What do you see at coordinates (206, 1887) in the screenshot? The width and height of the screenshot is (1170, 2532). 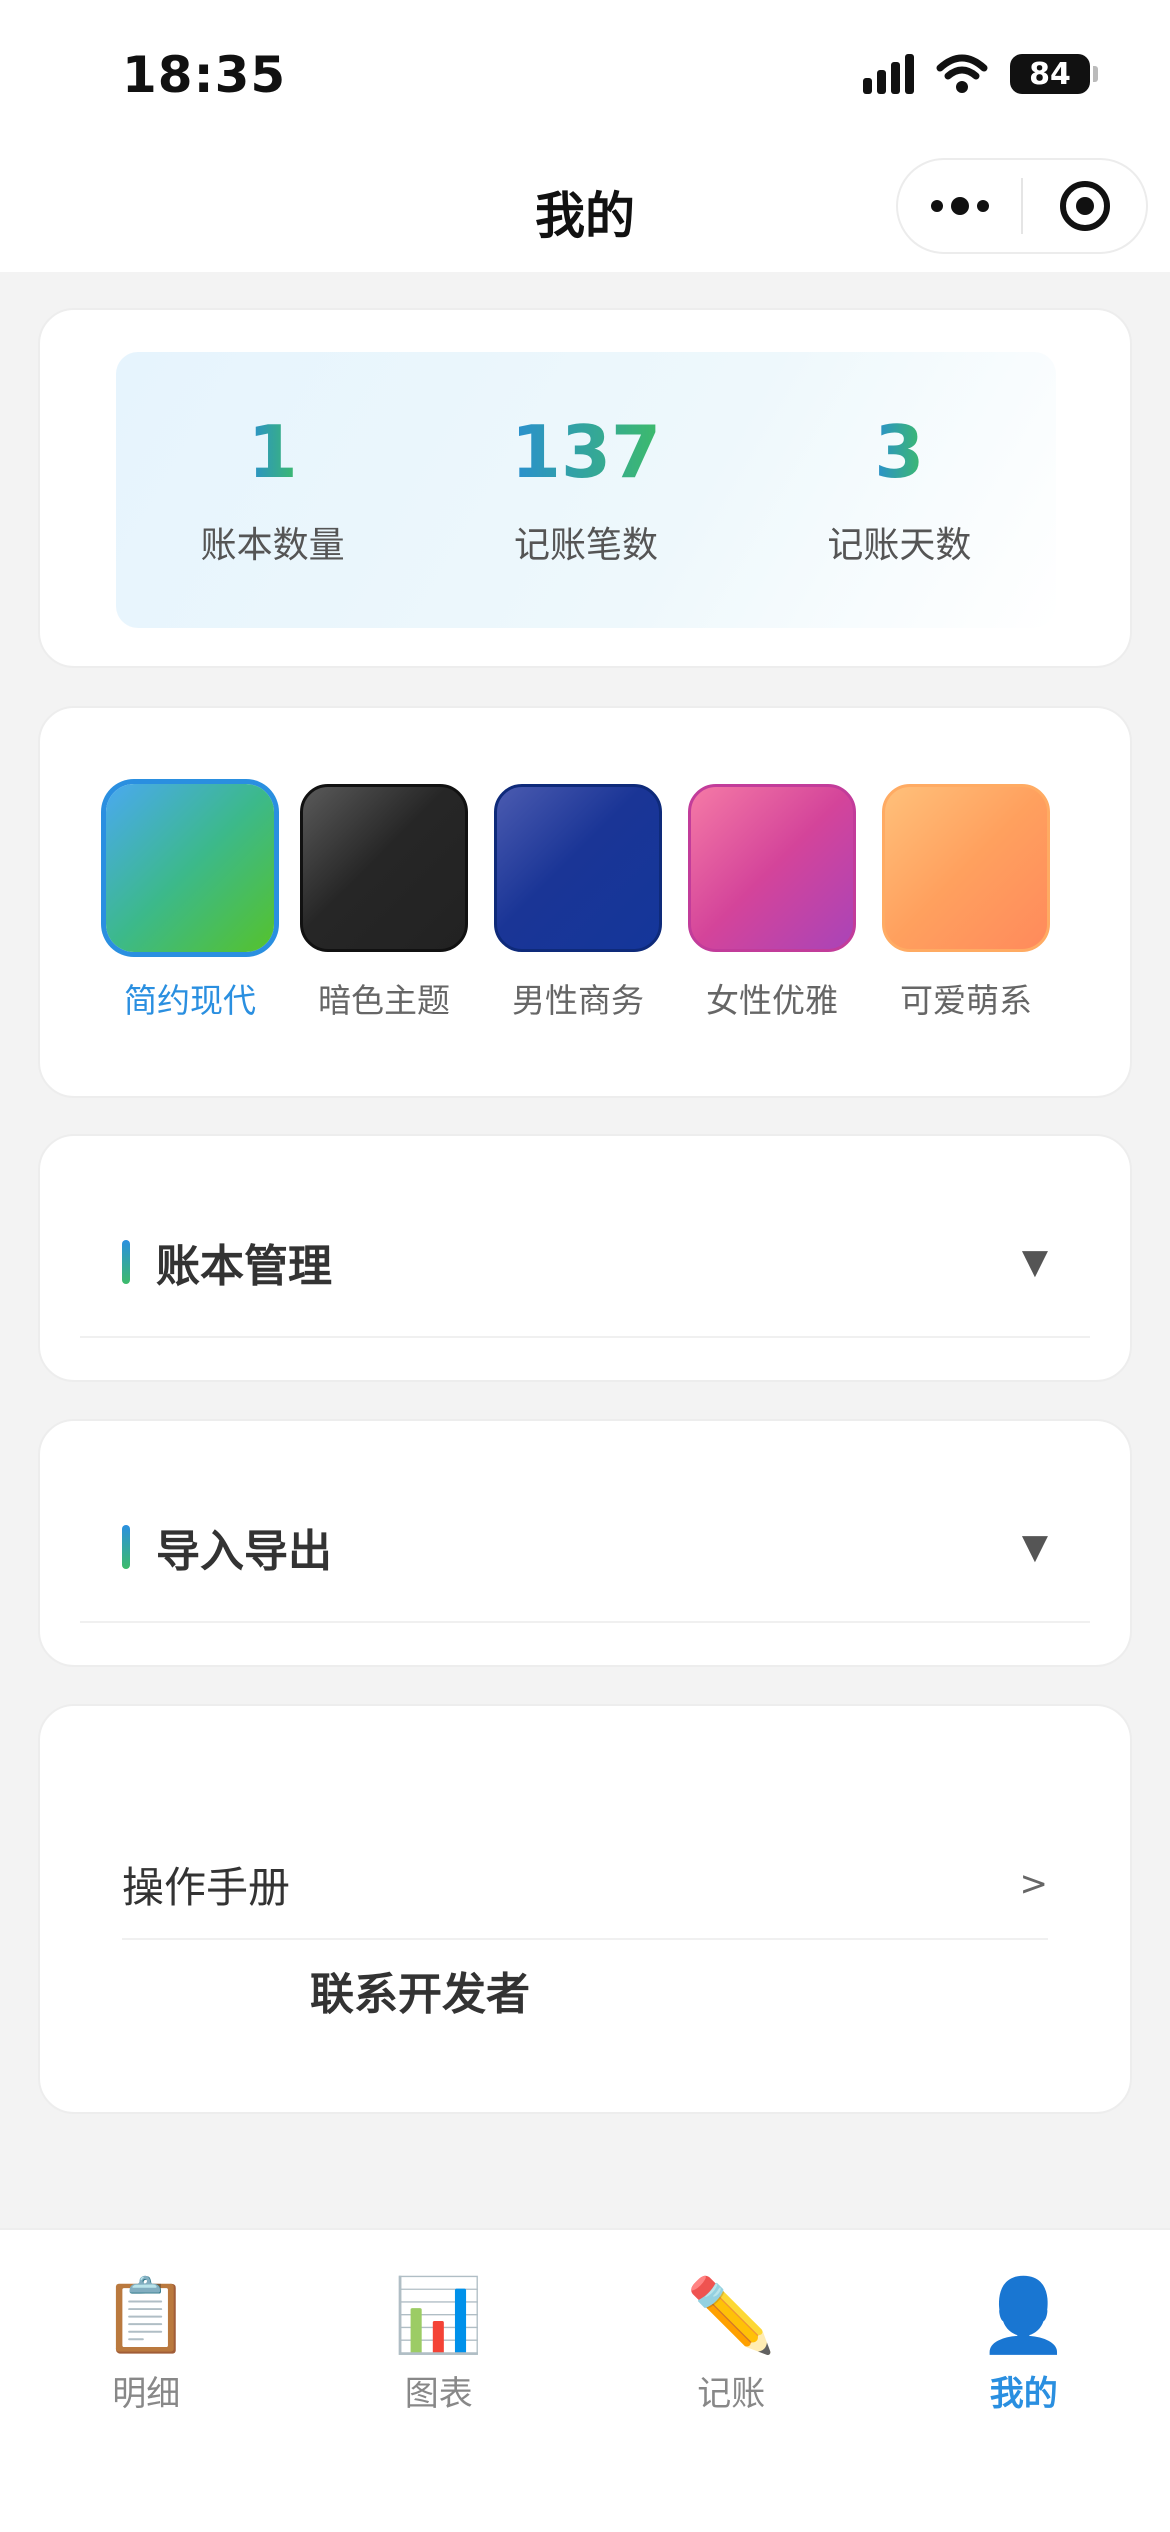 I see `manual-label: 操作手册` at bounding box center [206, 1887].